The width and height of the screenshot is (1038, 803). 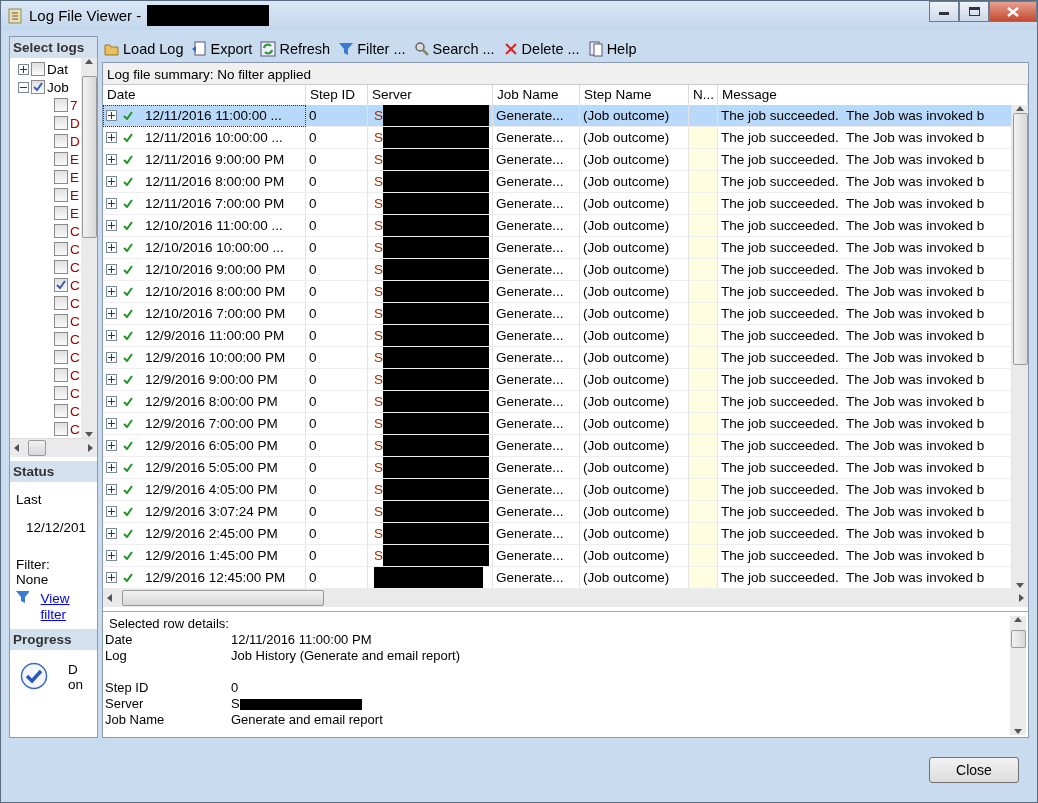 What do you see at coordinates (557, 292) in the screenshot?
I see `table-row: 12/10/2016 8:00:00 PM 0 S Generate... (Job outcome) The job succeeded. The Job was invoked b` at bounding box center [557, 292].